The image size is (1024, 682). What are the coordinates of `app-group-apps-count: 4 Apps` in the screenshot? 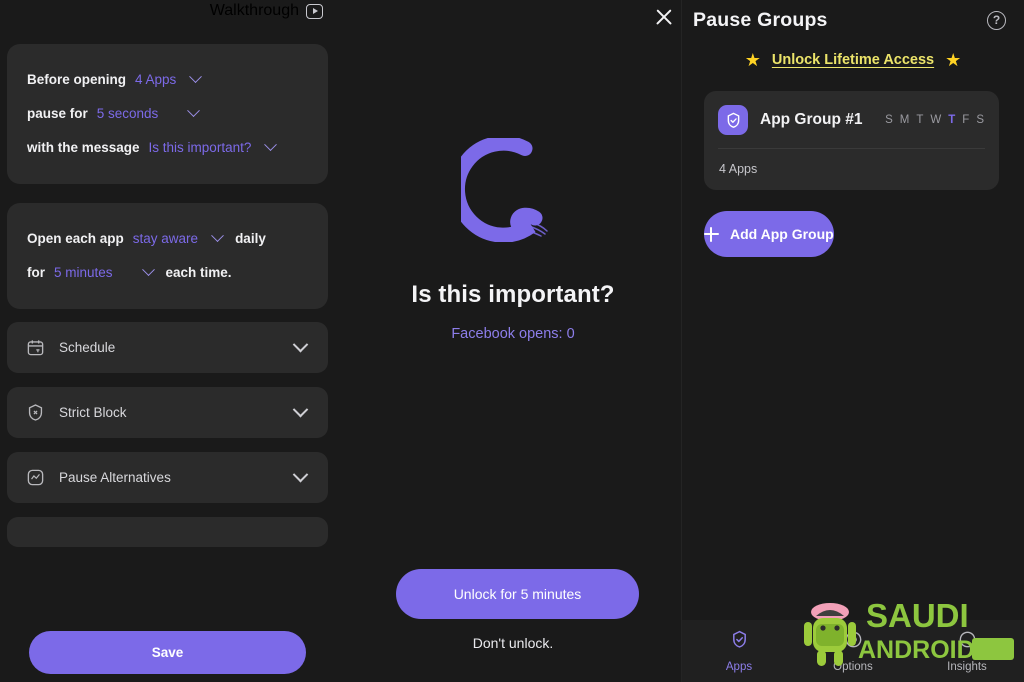 It's located at (738, 169).